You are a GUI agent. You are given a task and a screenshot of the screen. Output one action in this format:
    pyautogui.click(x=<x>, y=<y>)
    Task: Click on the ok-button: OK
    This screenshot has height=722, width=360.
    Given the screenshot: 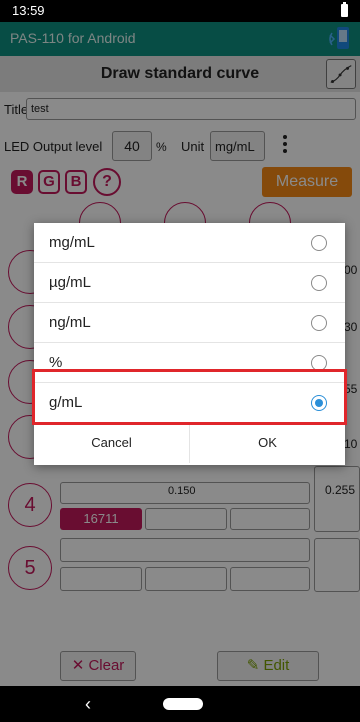 What is the action you would take?
    pyautogui.click(x=267, y=443)
    